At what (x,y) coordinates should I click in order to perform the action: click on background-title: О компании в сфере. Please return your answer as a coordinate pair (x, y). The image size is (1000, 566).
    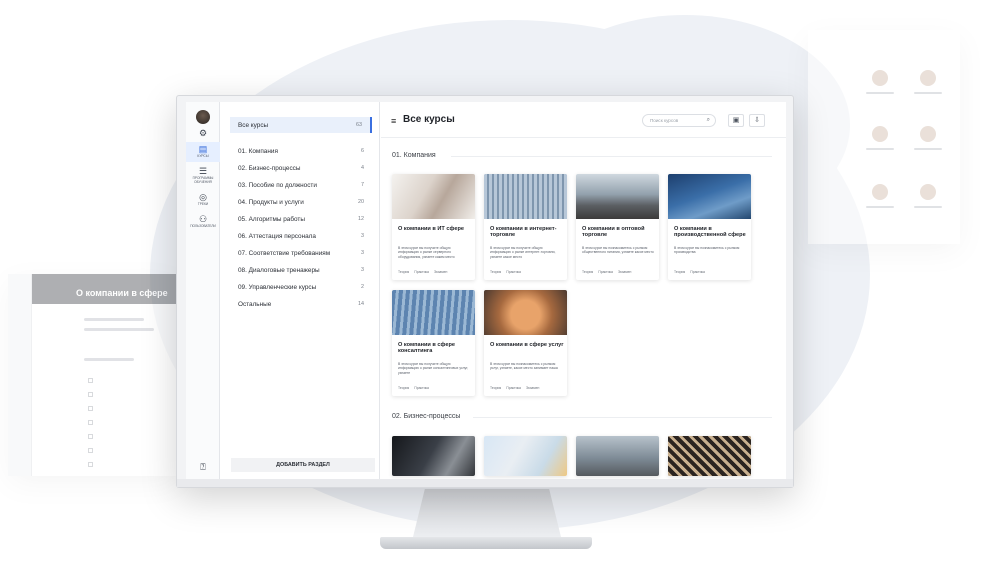
    Looking at the image, I should click on (122, 293).